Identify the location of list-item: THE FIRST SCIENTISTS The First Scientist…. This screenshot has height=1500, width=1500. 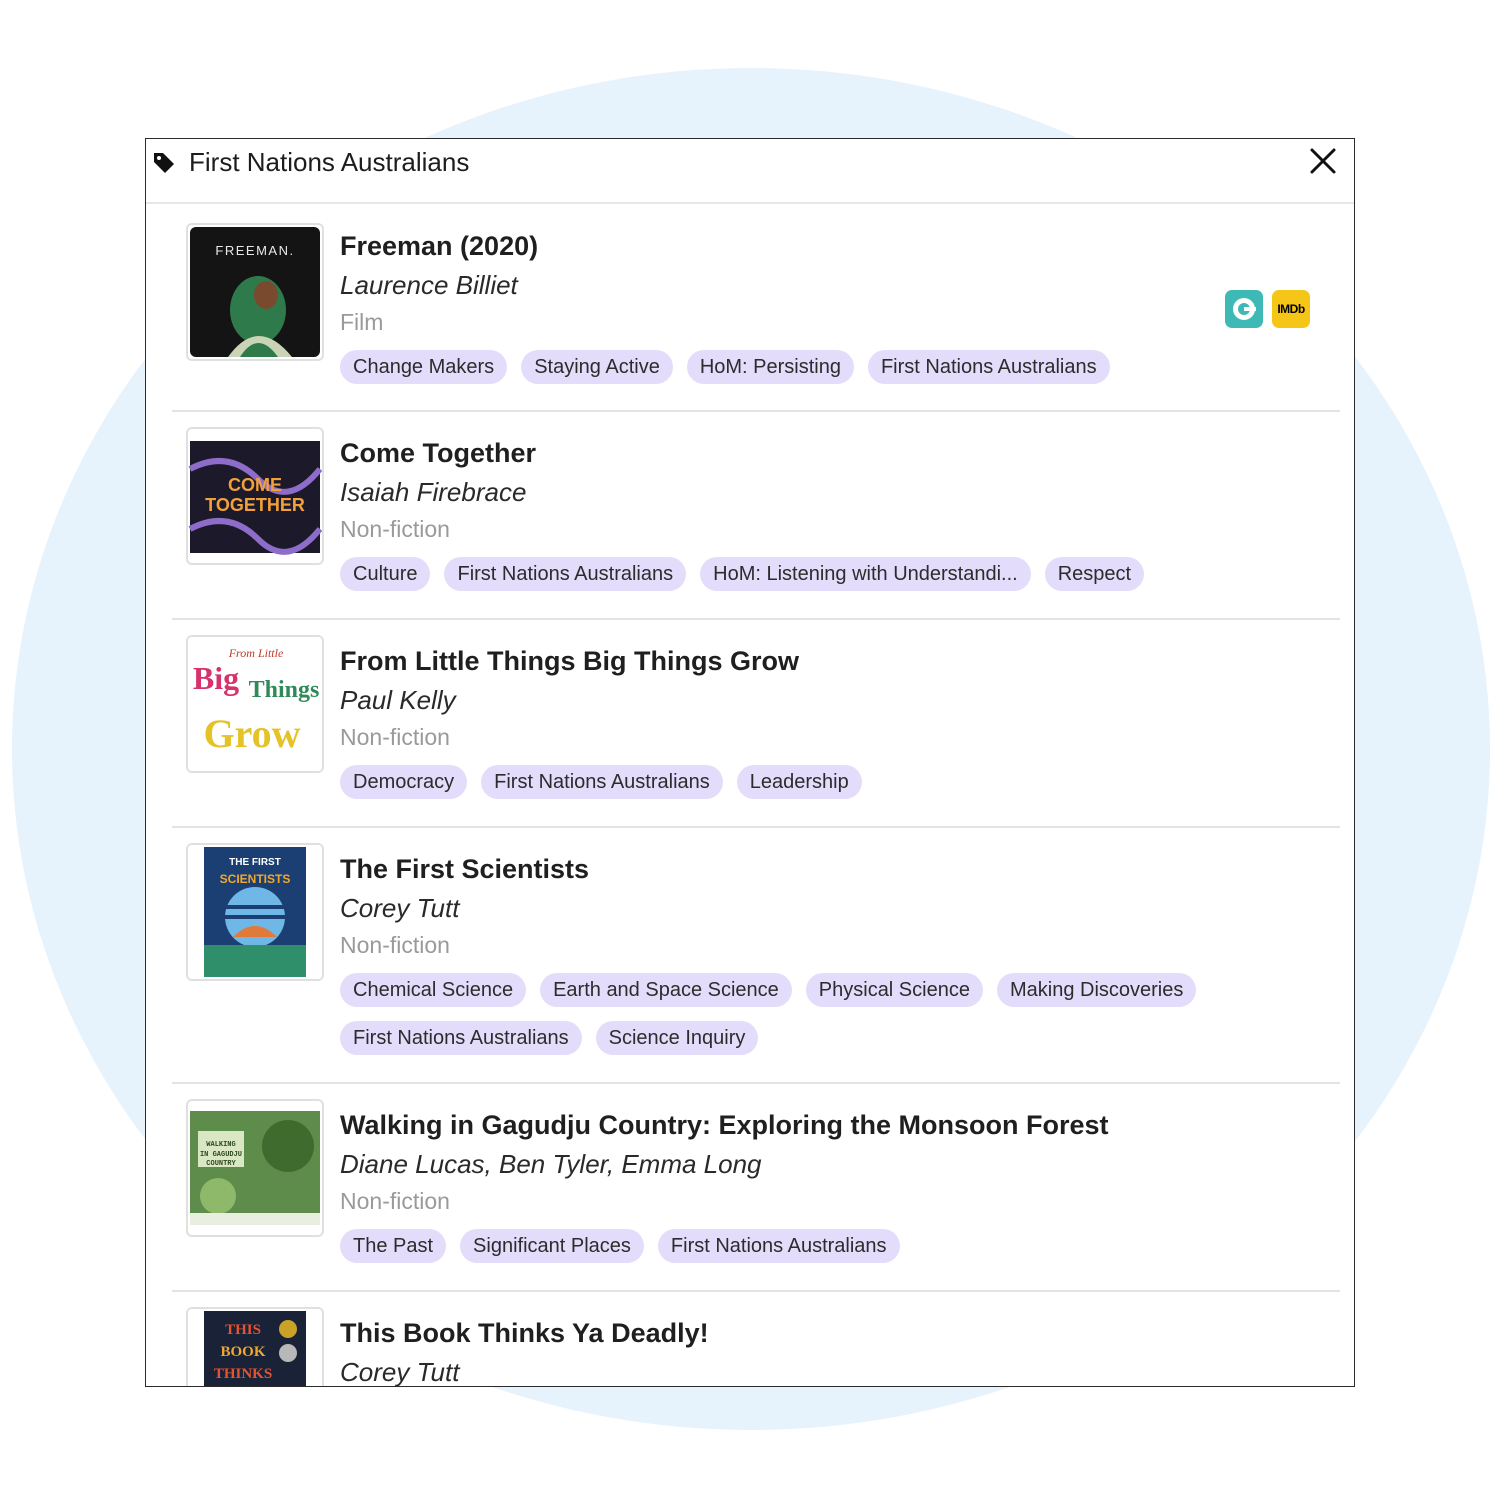
(756, 956).